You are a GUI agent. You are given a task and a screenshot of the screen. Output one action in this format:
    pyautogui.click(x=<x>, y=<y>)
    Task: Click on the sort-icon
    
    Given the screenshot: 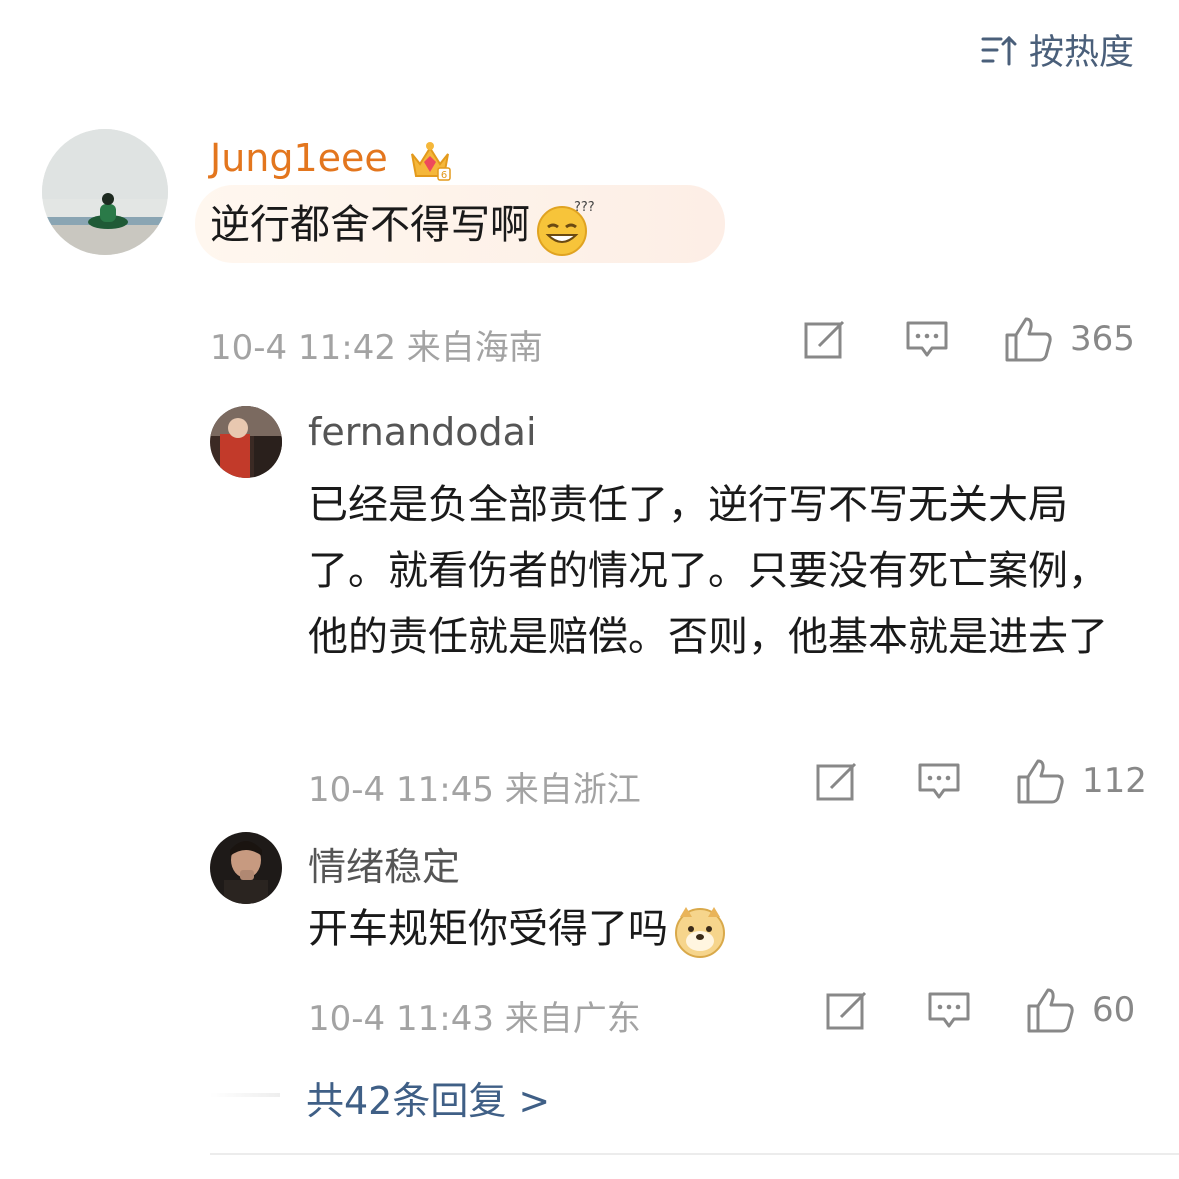 What is the action you would take?
    pyautogui.click(x=999, y=50)
    